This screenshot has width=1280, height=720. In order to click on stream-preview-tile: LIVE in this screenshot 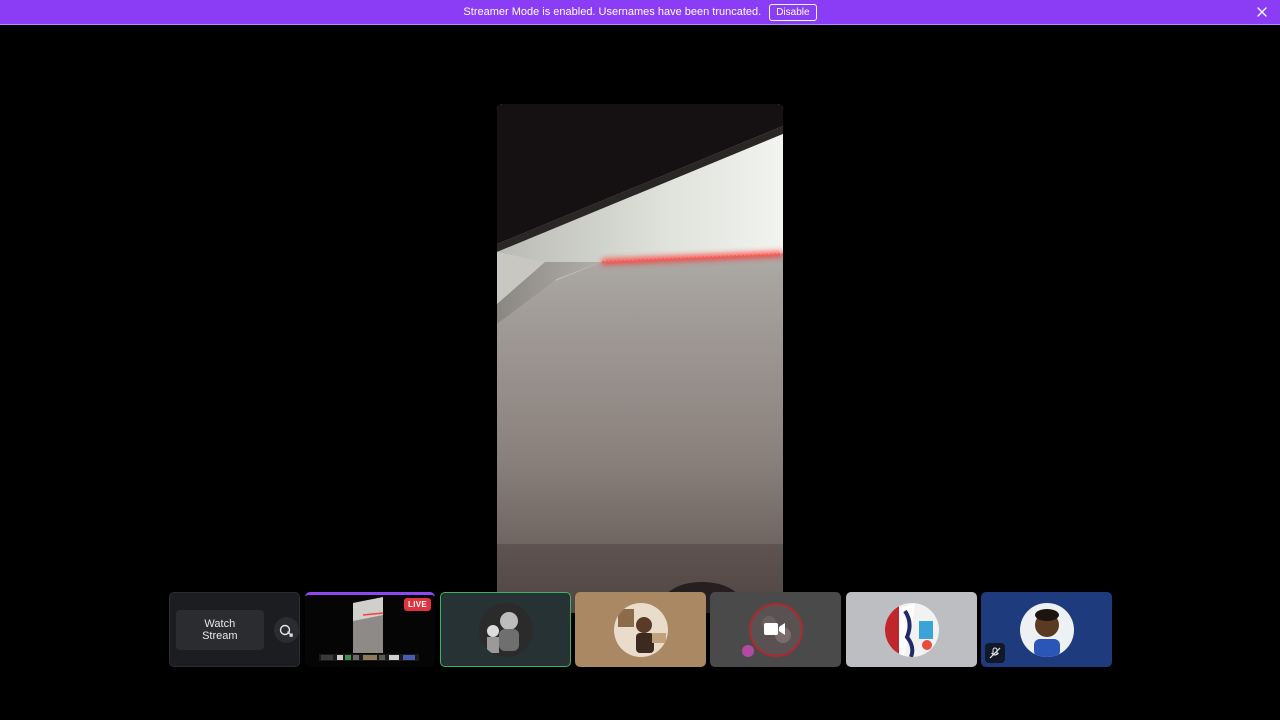, I will do `click(370, 629)`.